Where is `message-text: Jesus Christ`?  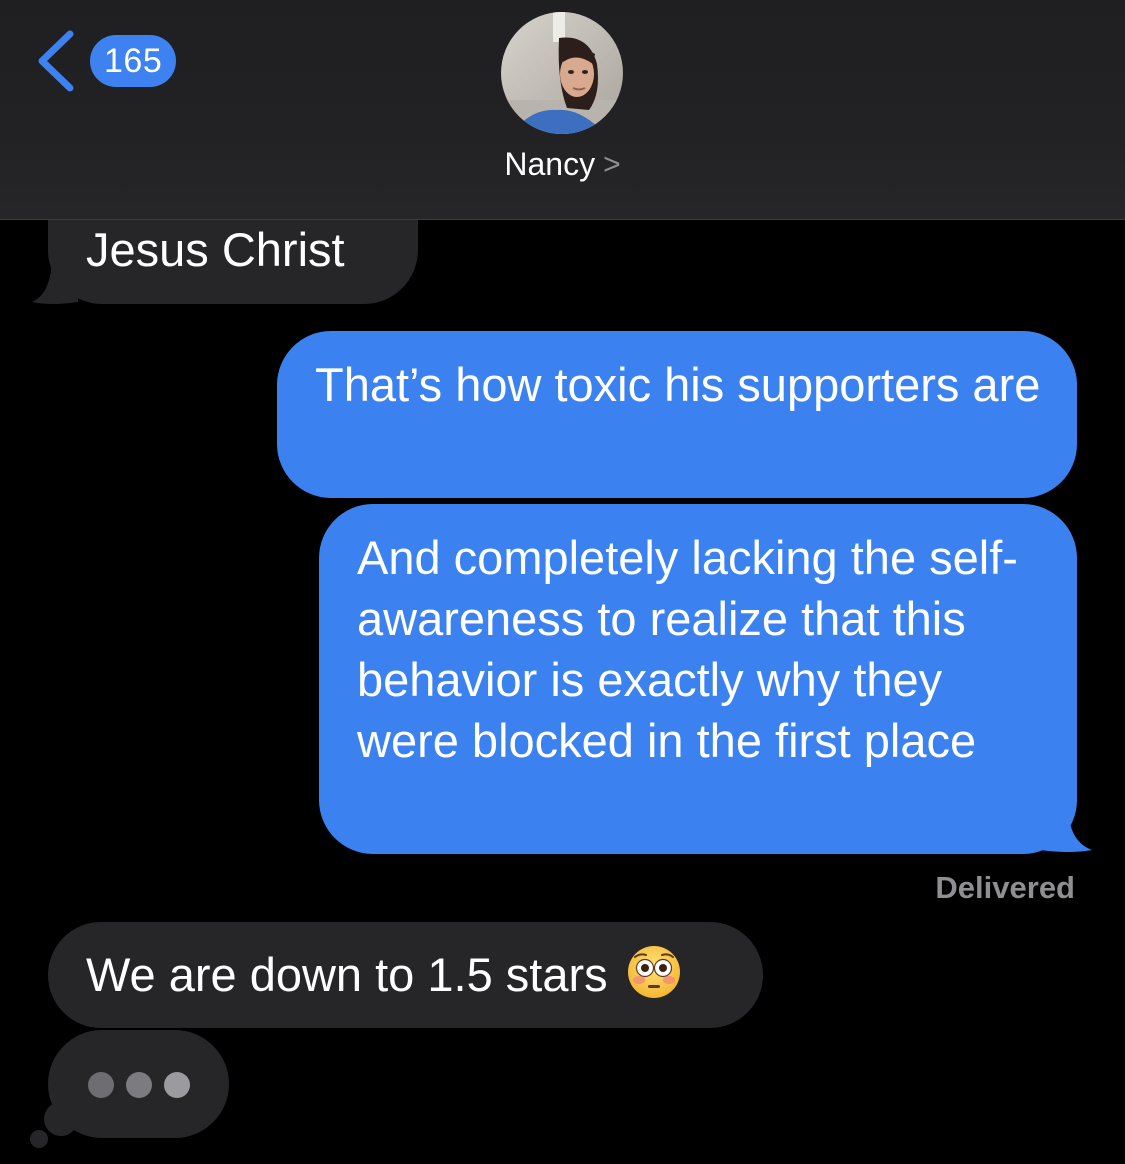
message-text: Jesus Christ is located at coordinates (215, 249).